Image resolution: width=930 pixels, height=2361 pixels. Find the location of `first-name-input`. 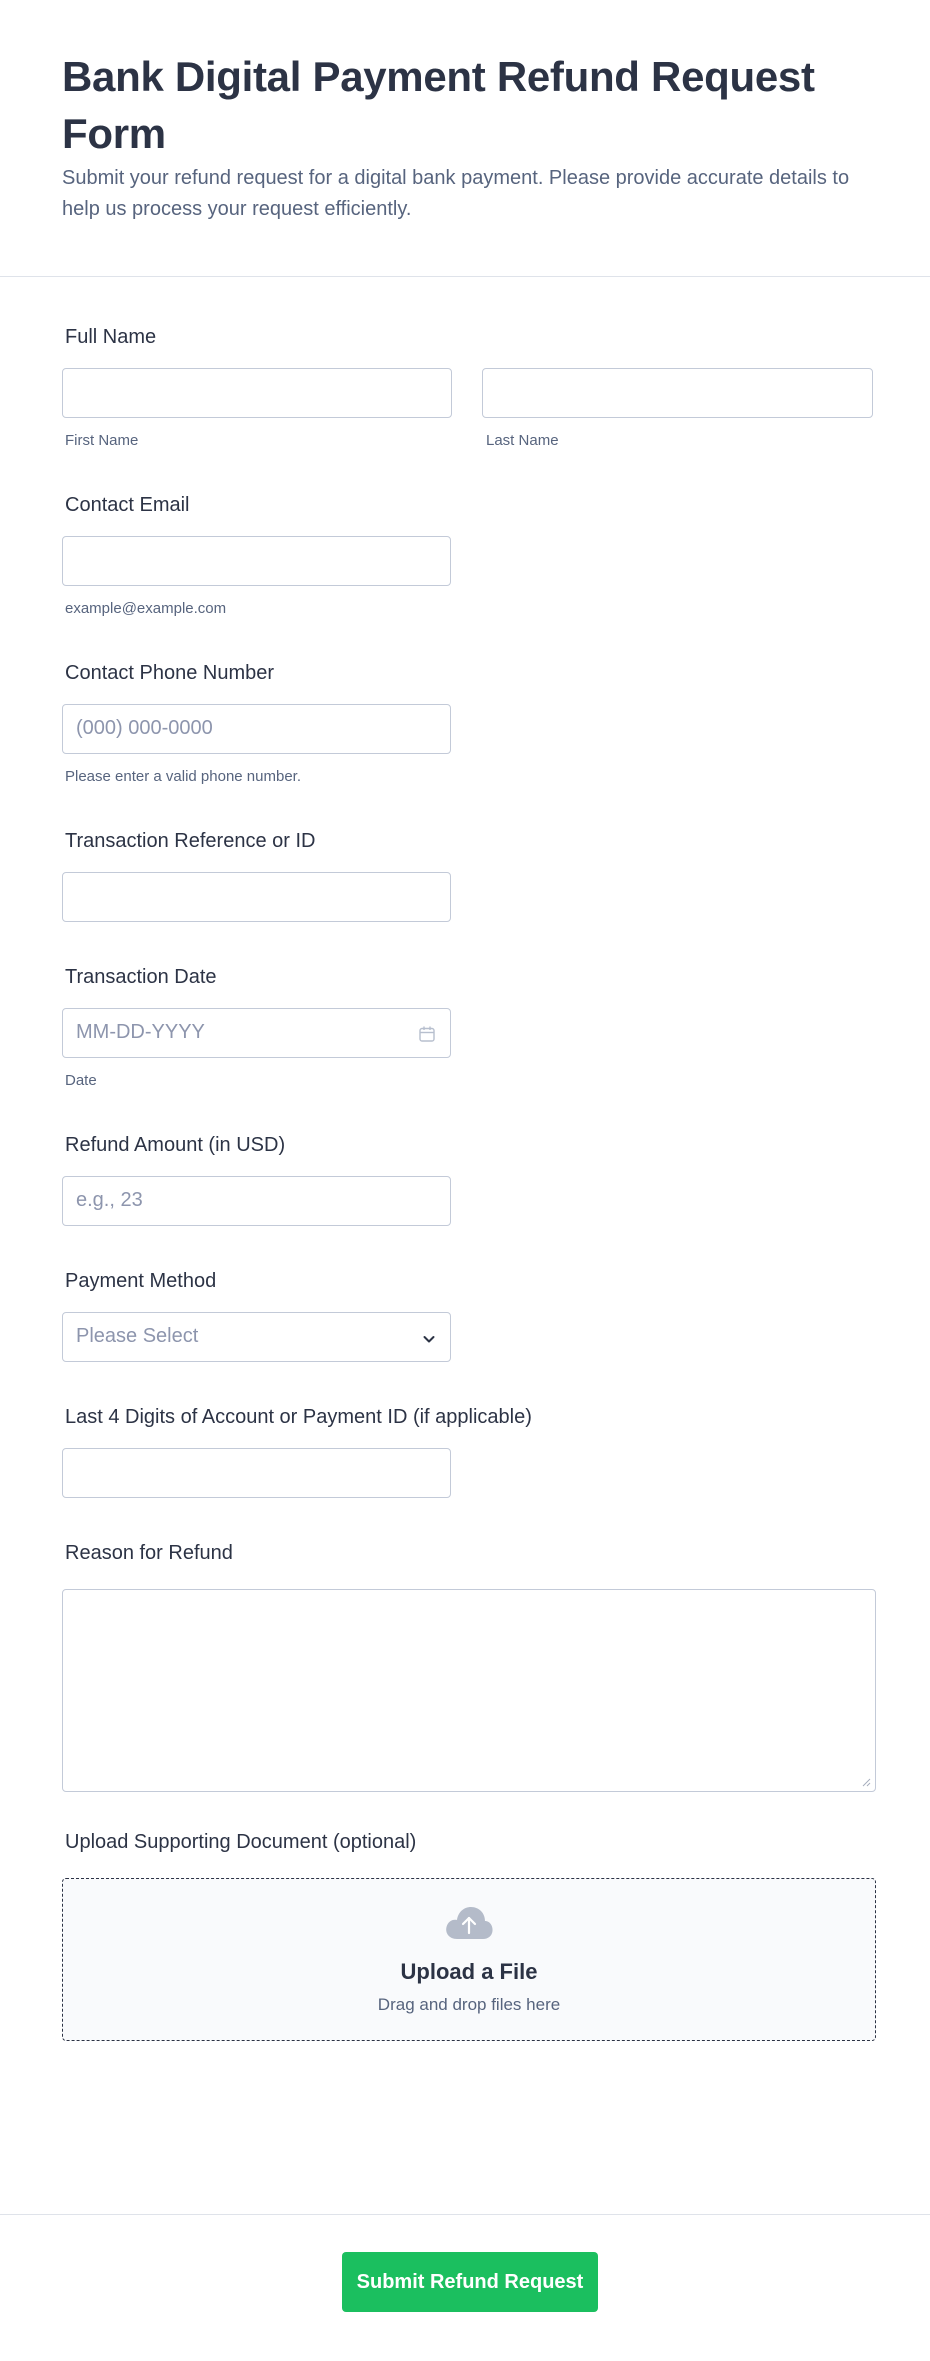

first-name-input is located at coordinates (257, 393).